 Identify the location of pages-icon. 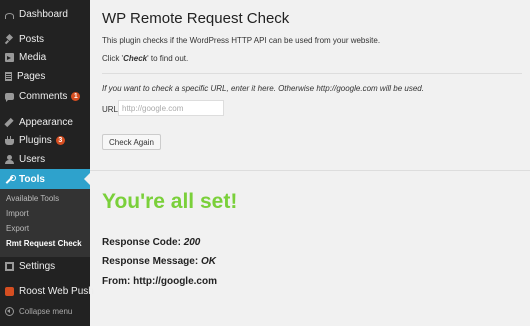
(8, 76).